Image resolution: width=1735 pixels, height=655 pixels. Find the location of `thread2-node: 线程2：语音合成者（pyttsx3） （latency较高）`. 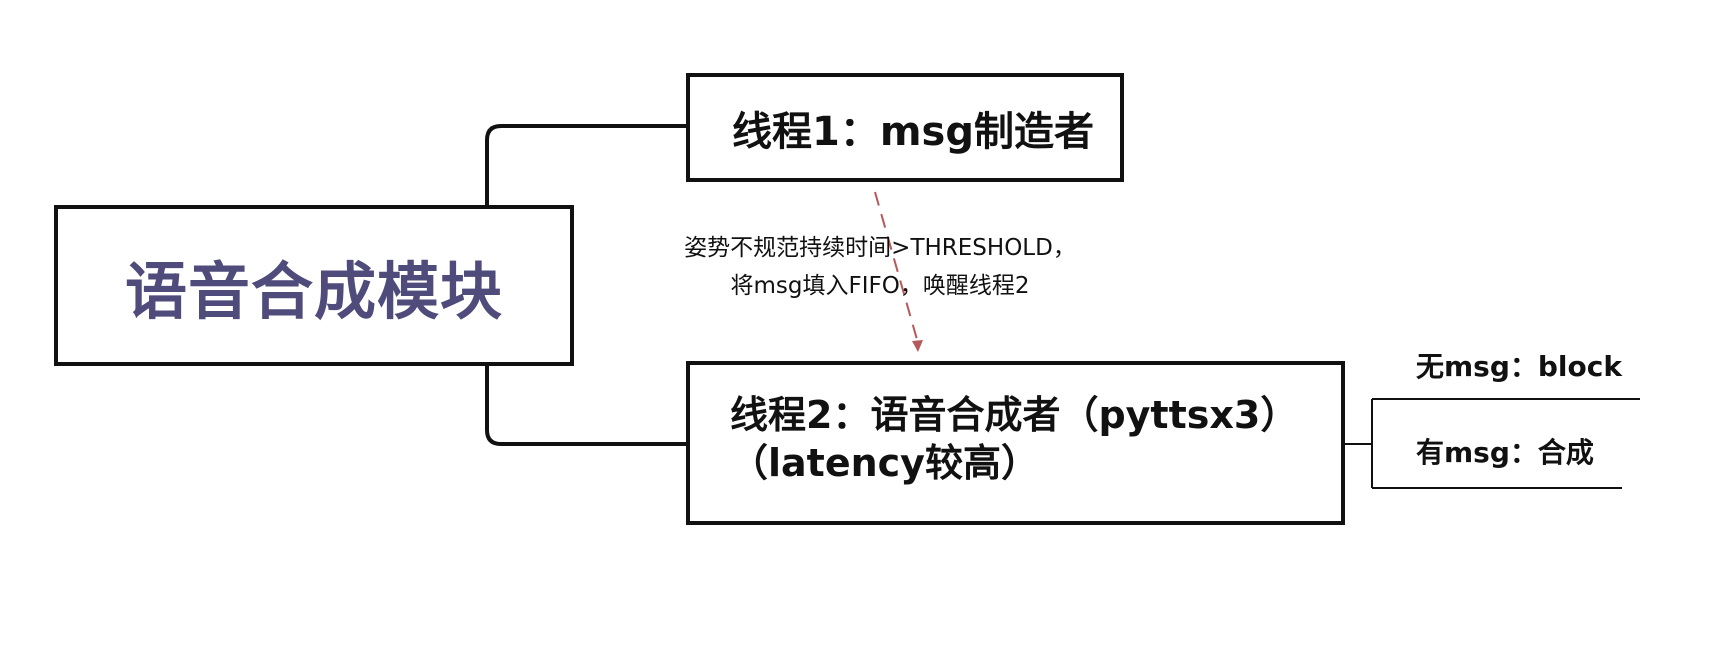

thread2-node: 线程2：语音合成者（pyttsx3） （latency较高） is located at coordinates (1015, 443).